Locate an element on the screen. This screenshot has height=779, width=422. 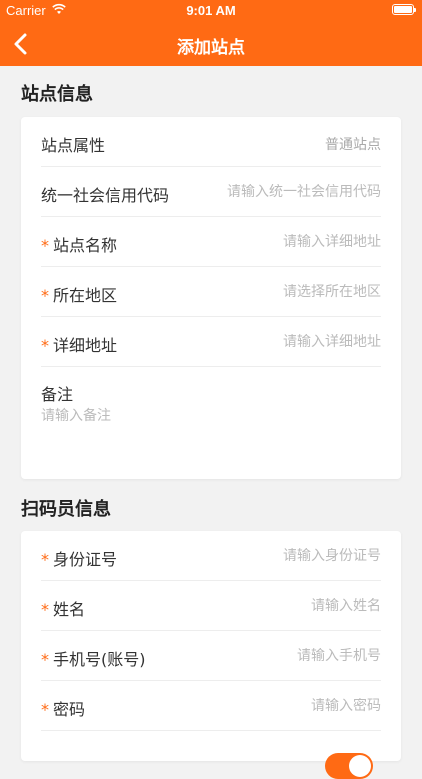
battery-icon is located at coordinates (404, 9).